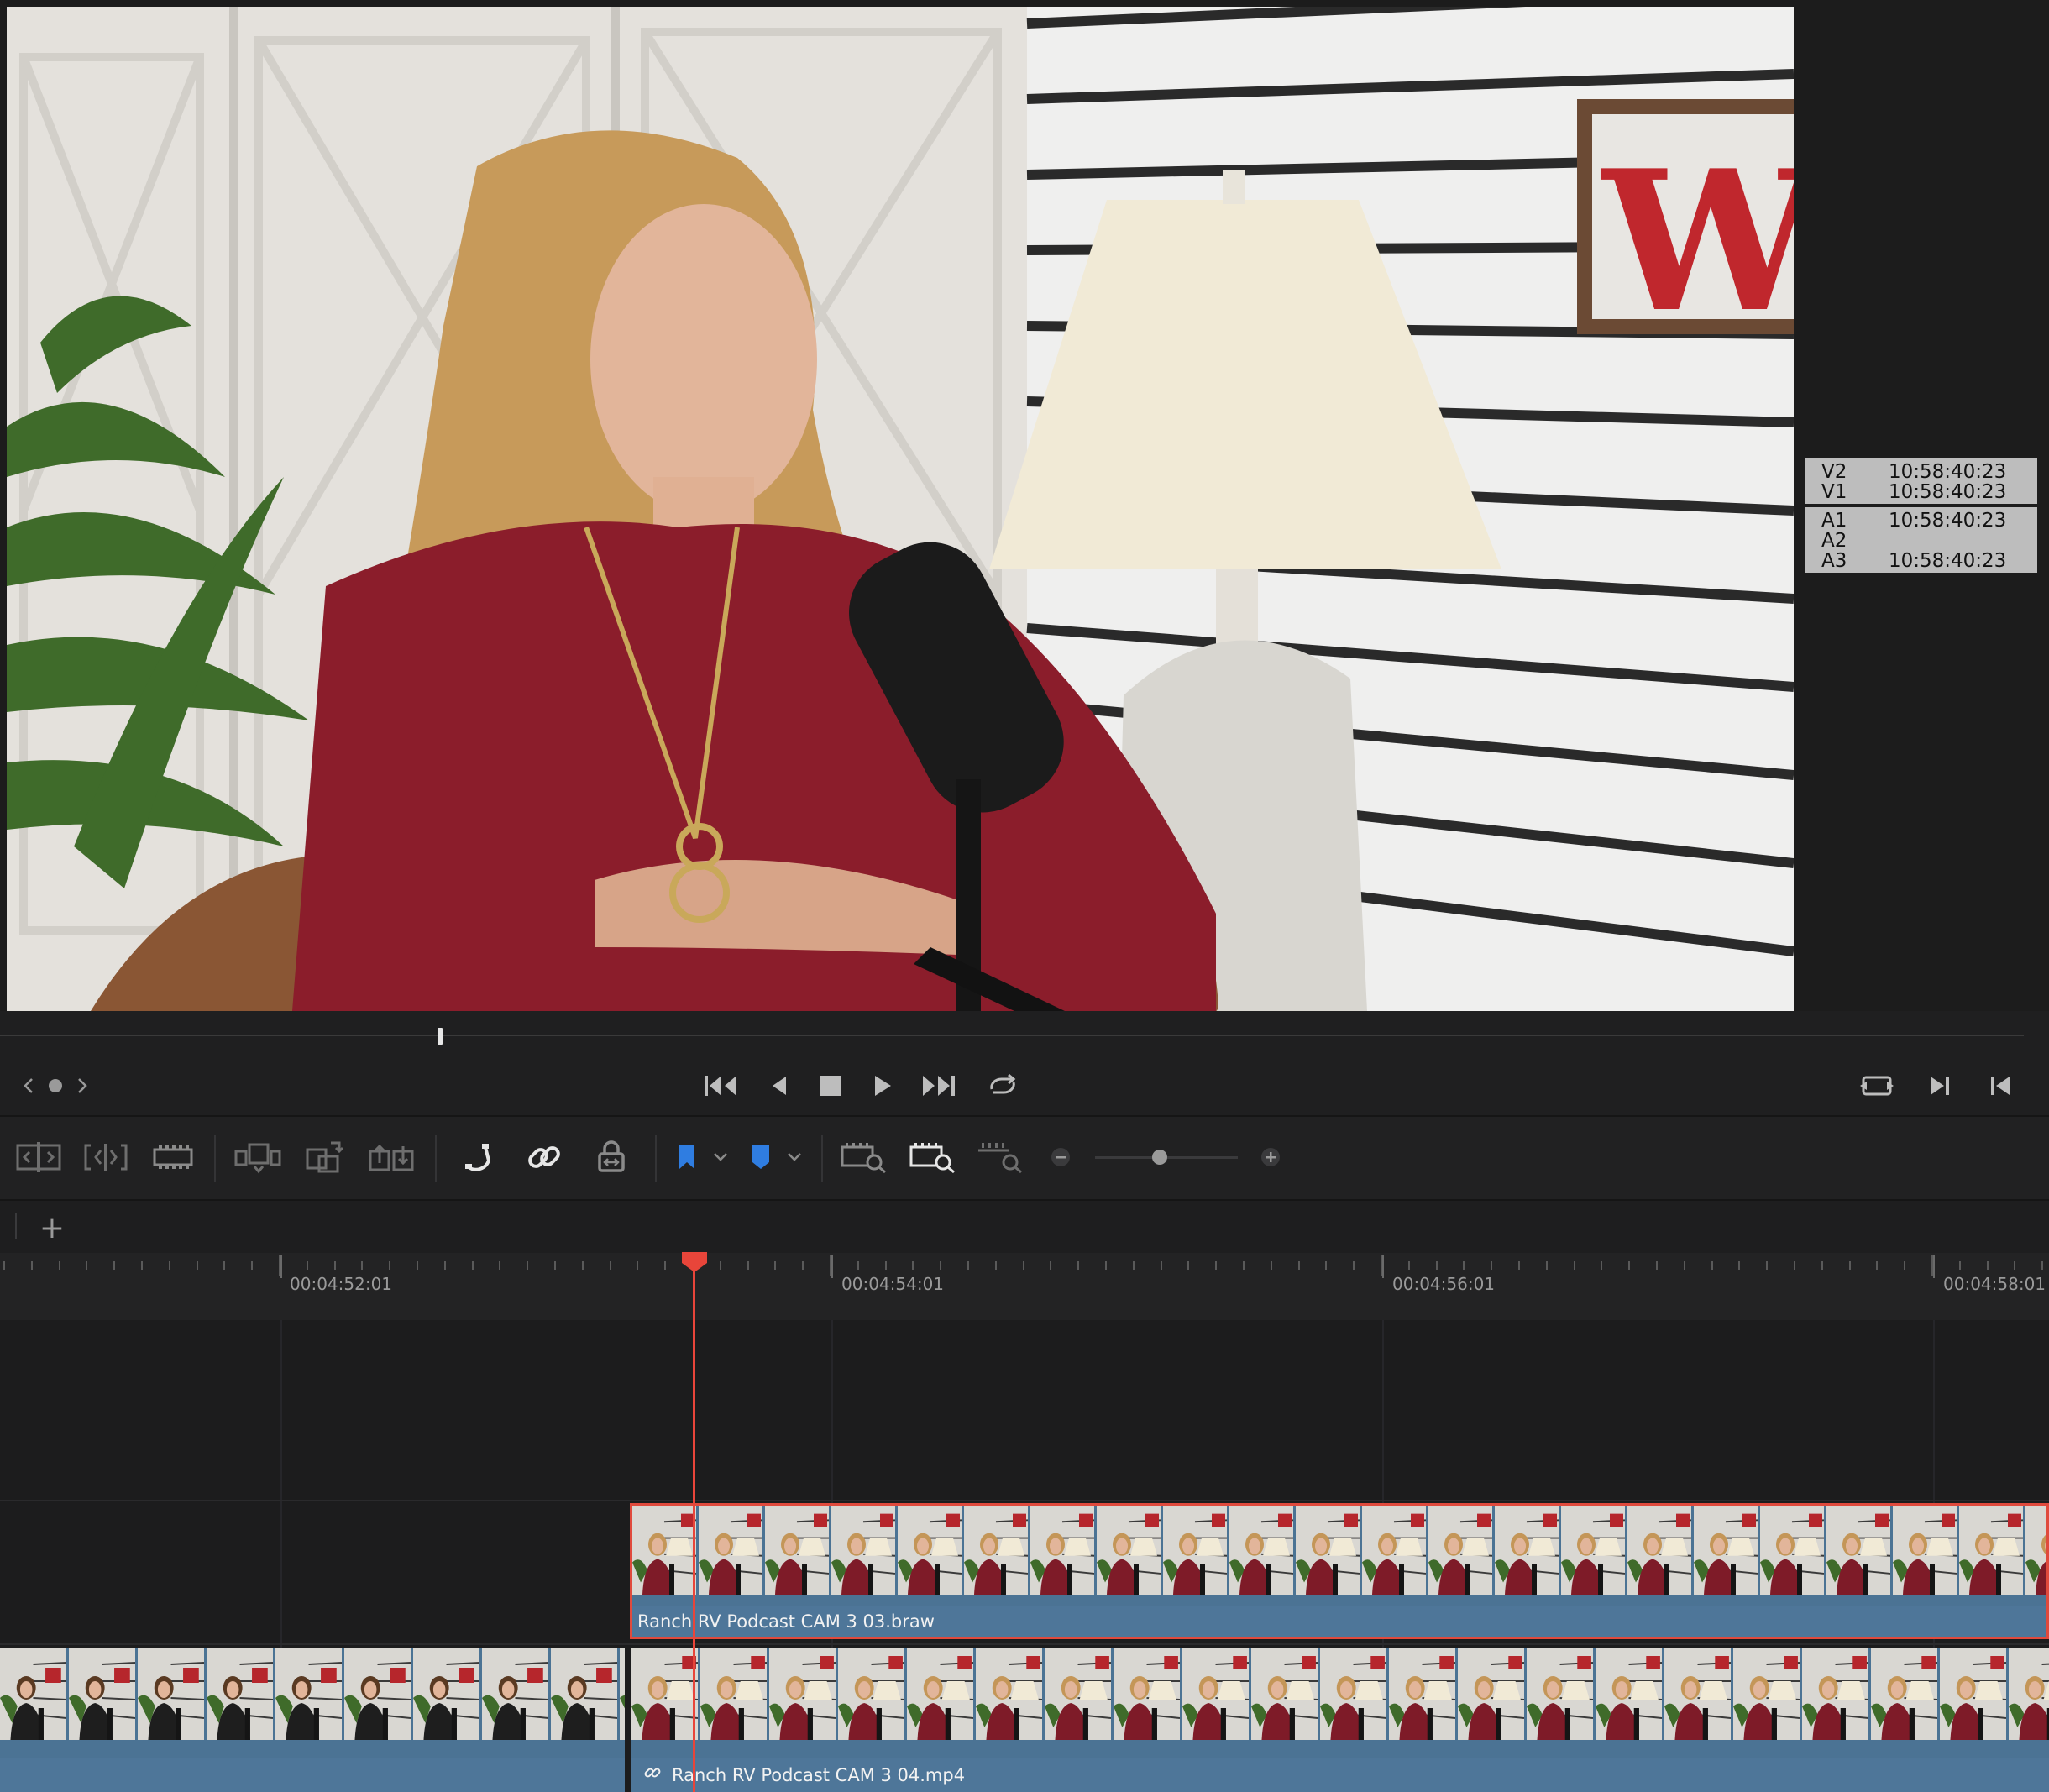 The height and width of the screenshot is (1792, 2049). I want to click on zoom-detail-icon, so click(933, 1157).